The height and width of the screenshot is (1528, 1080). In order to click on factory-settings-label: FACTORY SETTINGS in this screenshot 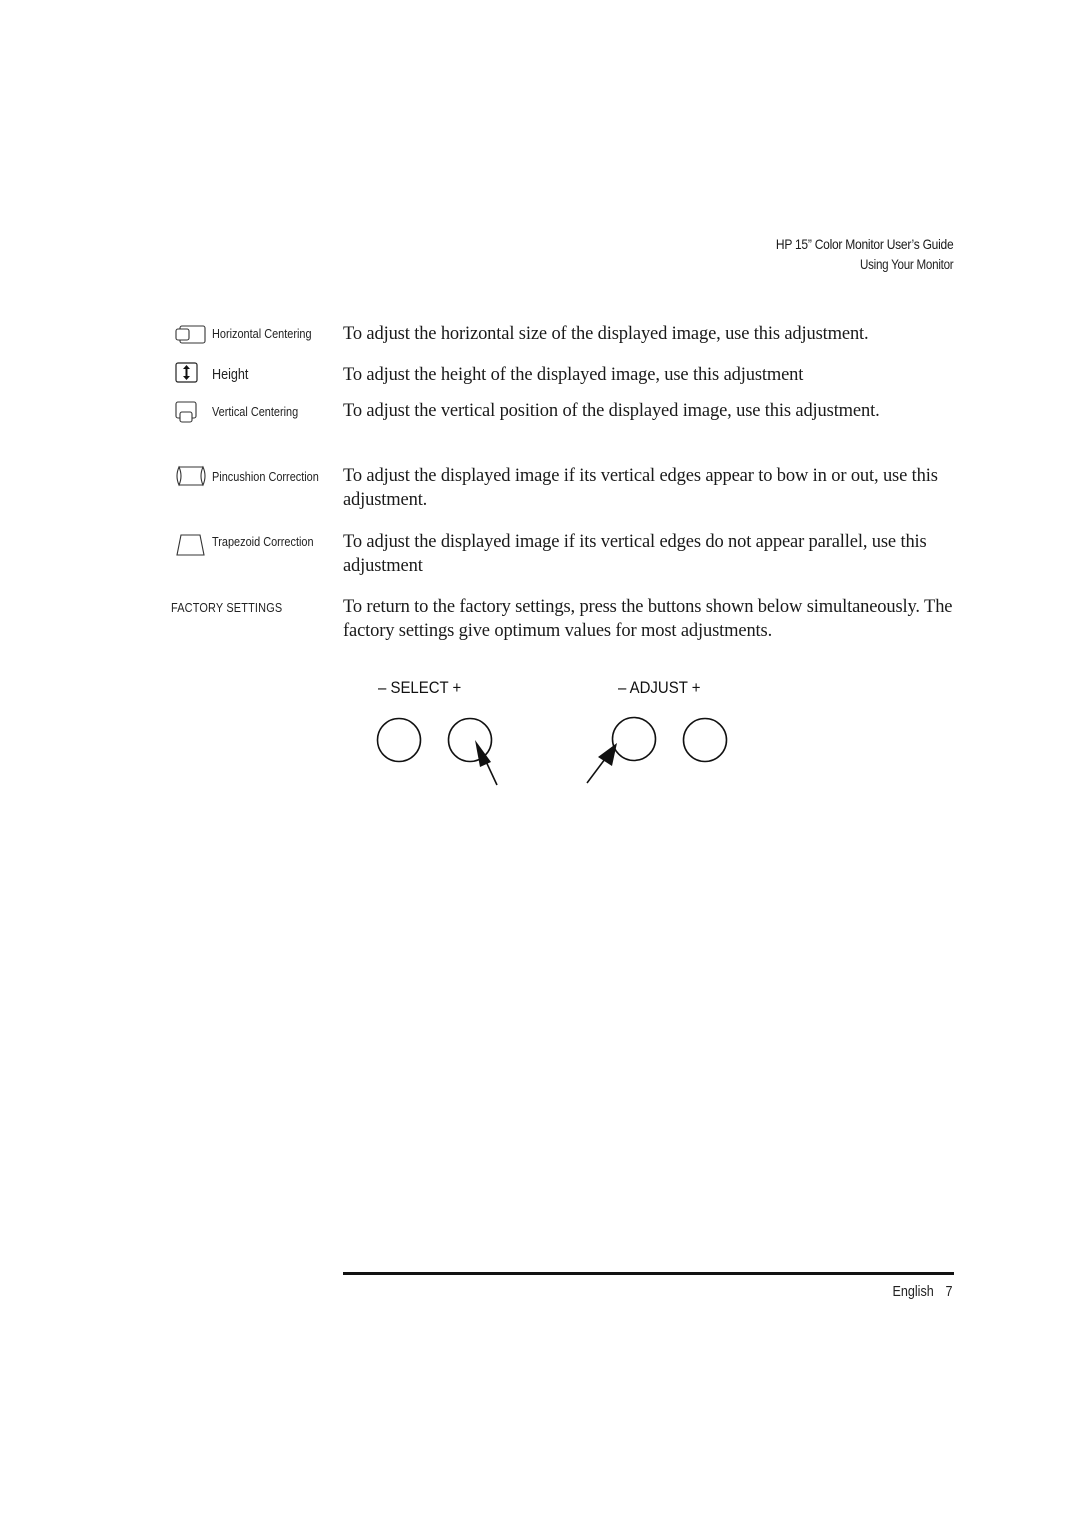, I will do `click(227, 607)`.